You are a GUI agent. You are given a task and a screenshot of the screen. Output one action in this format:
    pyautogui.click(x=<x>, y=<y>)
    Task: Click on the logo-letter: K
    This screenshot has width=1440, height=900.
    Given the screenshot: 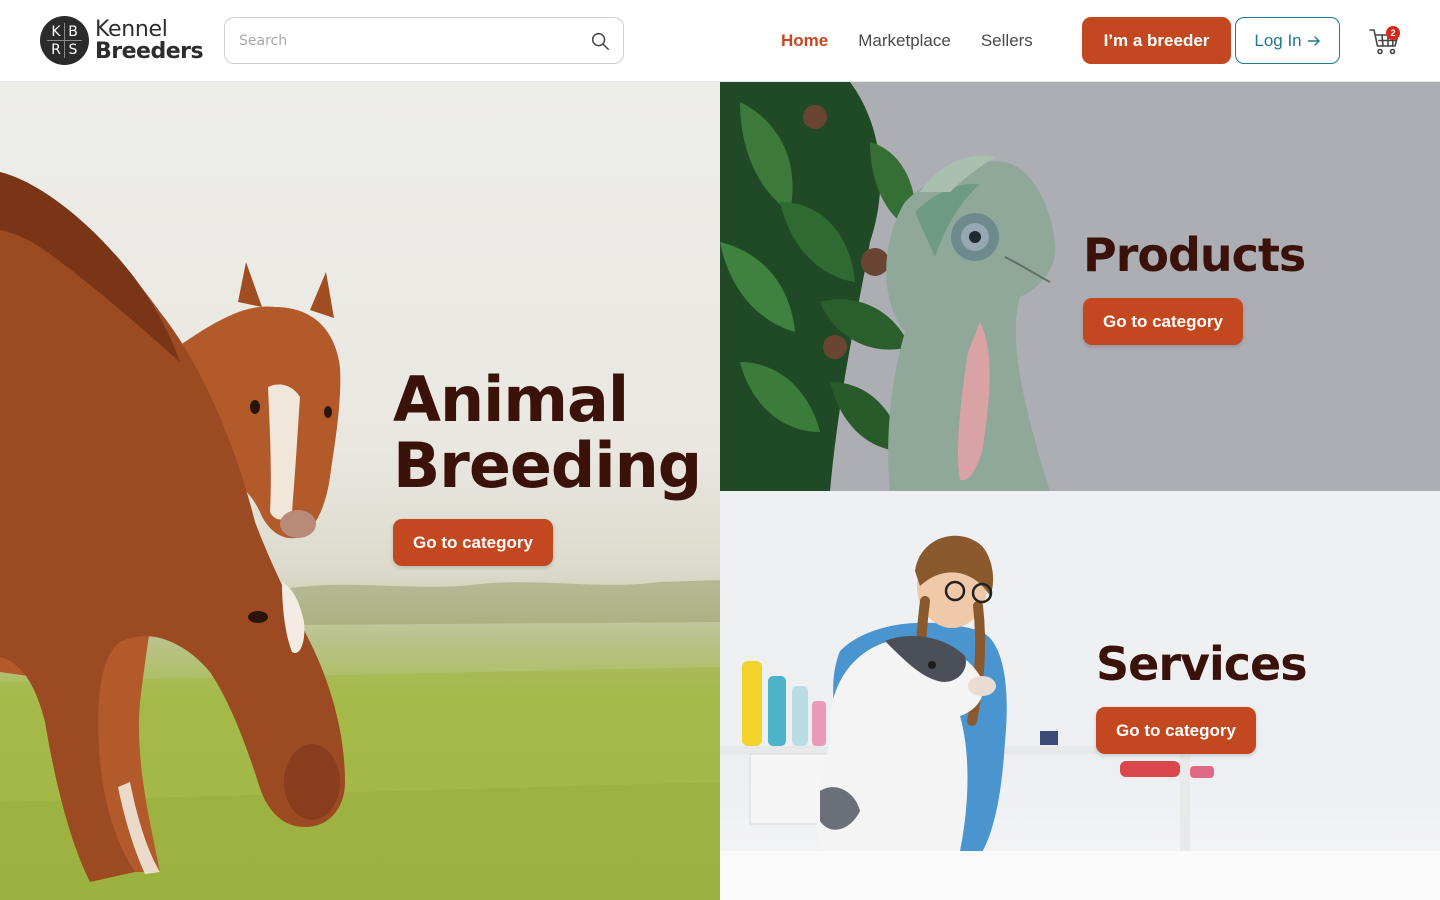 What is the action you would take?
    pyautogui.click(x=56, y=32)
    